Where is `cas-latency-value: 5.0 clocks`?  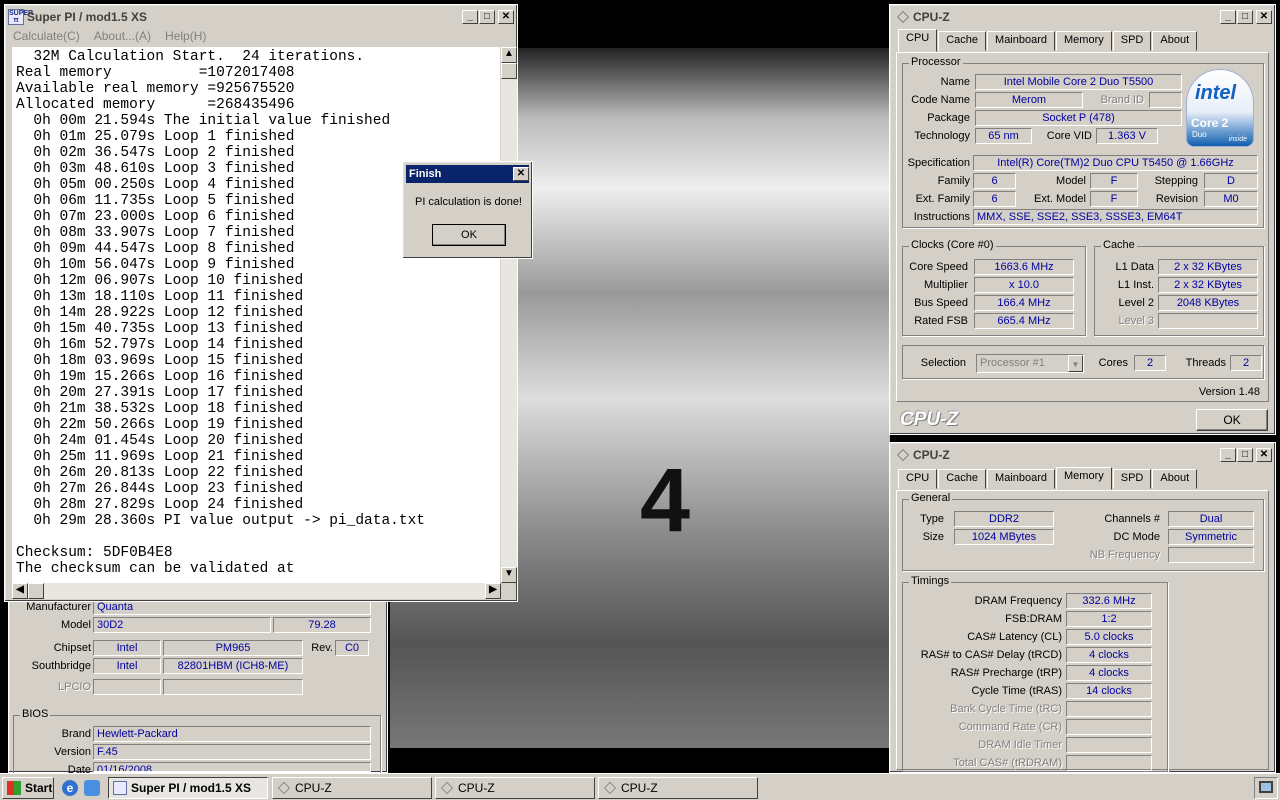 cas-latency-value: 5.0 clocks is located at coordinates (1109, 637).